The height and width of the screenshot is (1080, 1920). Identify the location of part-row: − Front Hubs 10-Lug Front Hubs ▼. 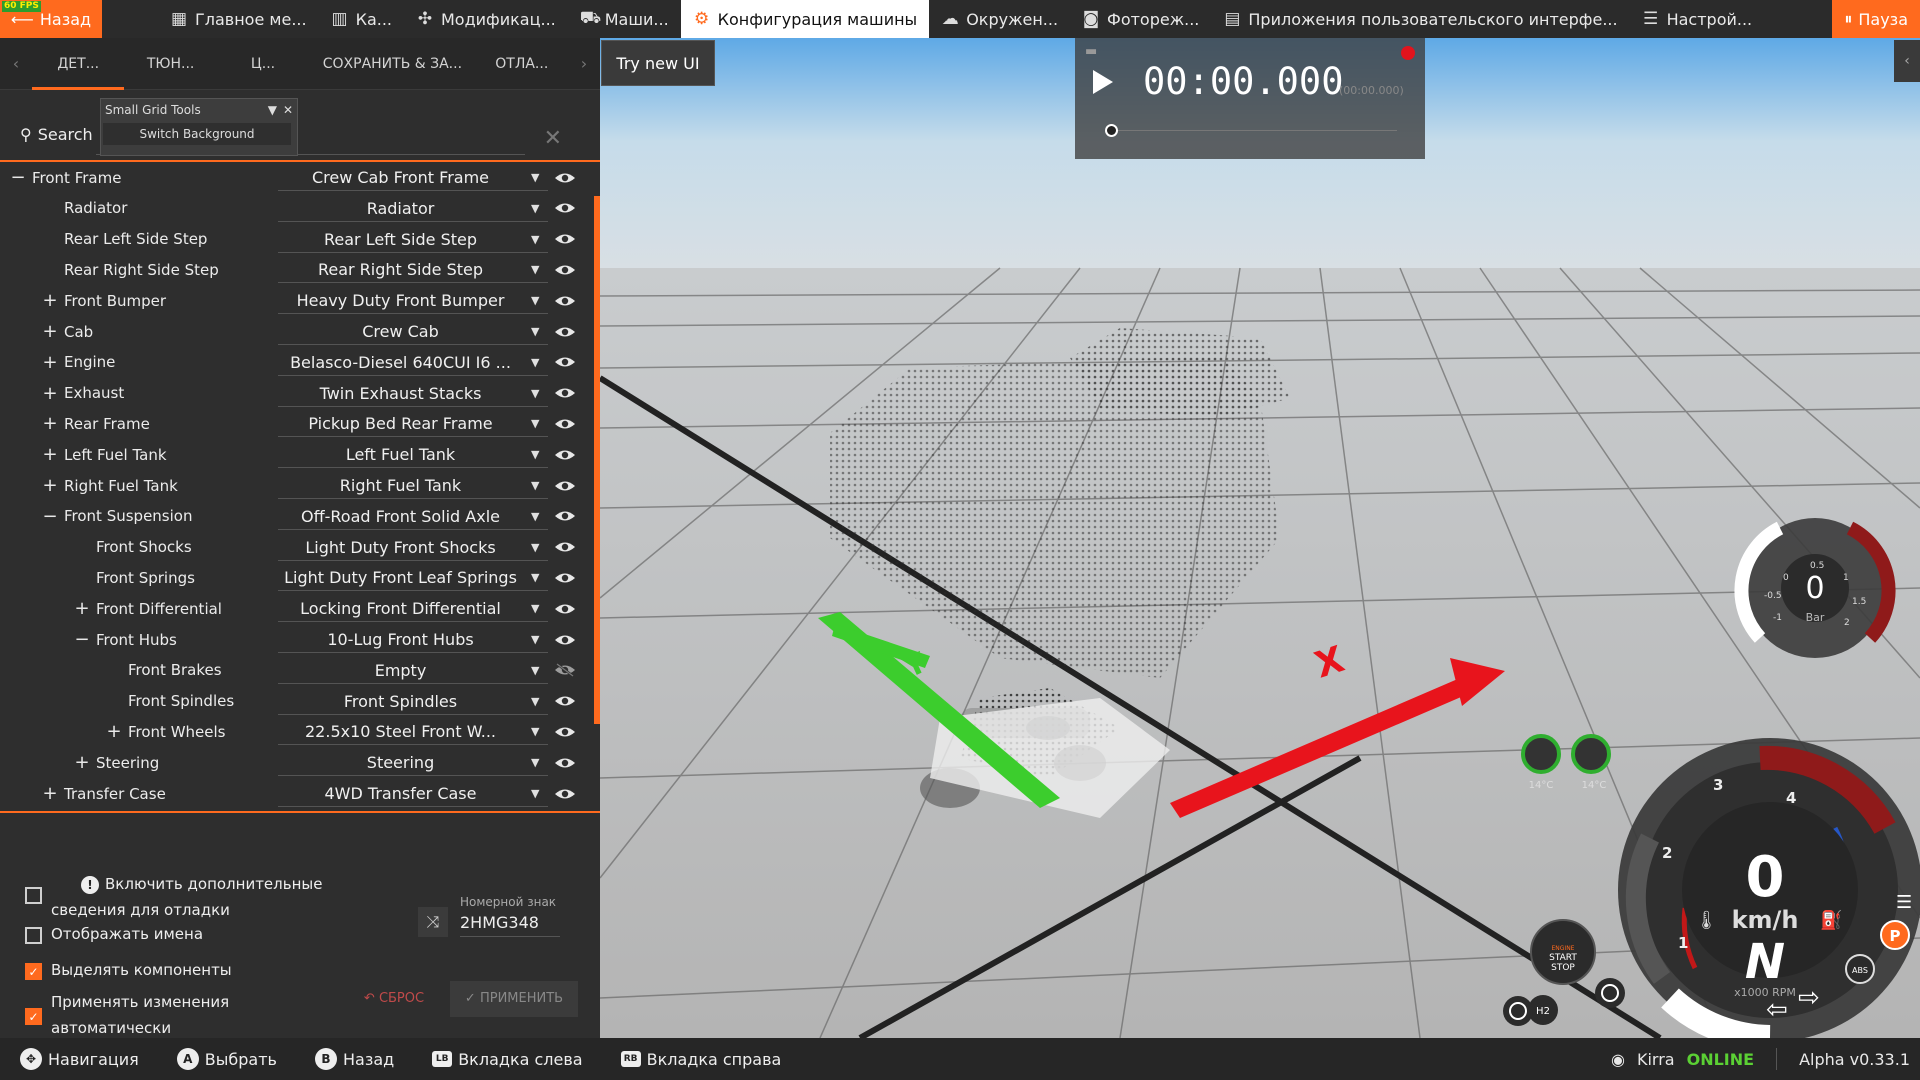
(295, 639).